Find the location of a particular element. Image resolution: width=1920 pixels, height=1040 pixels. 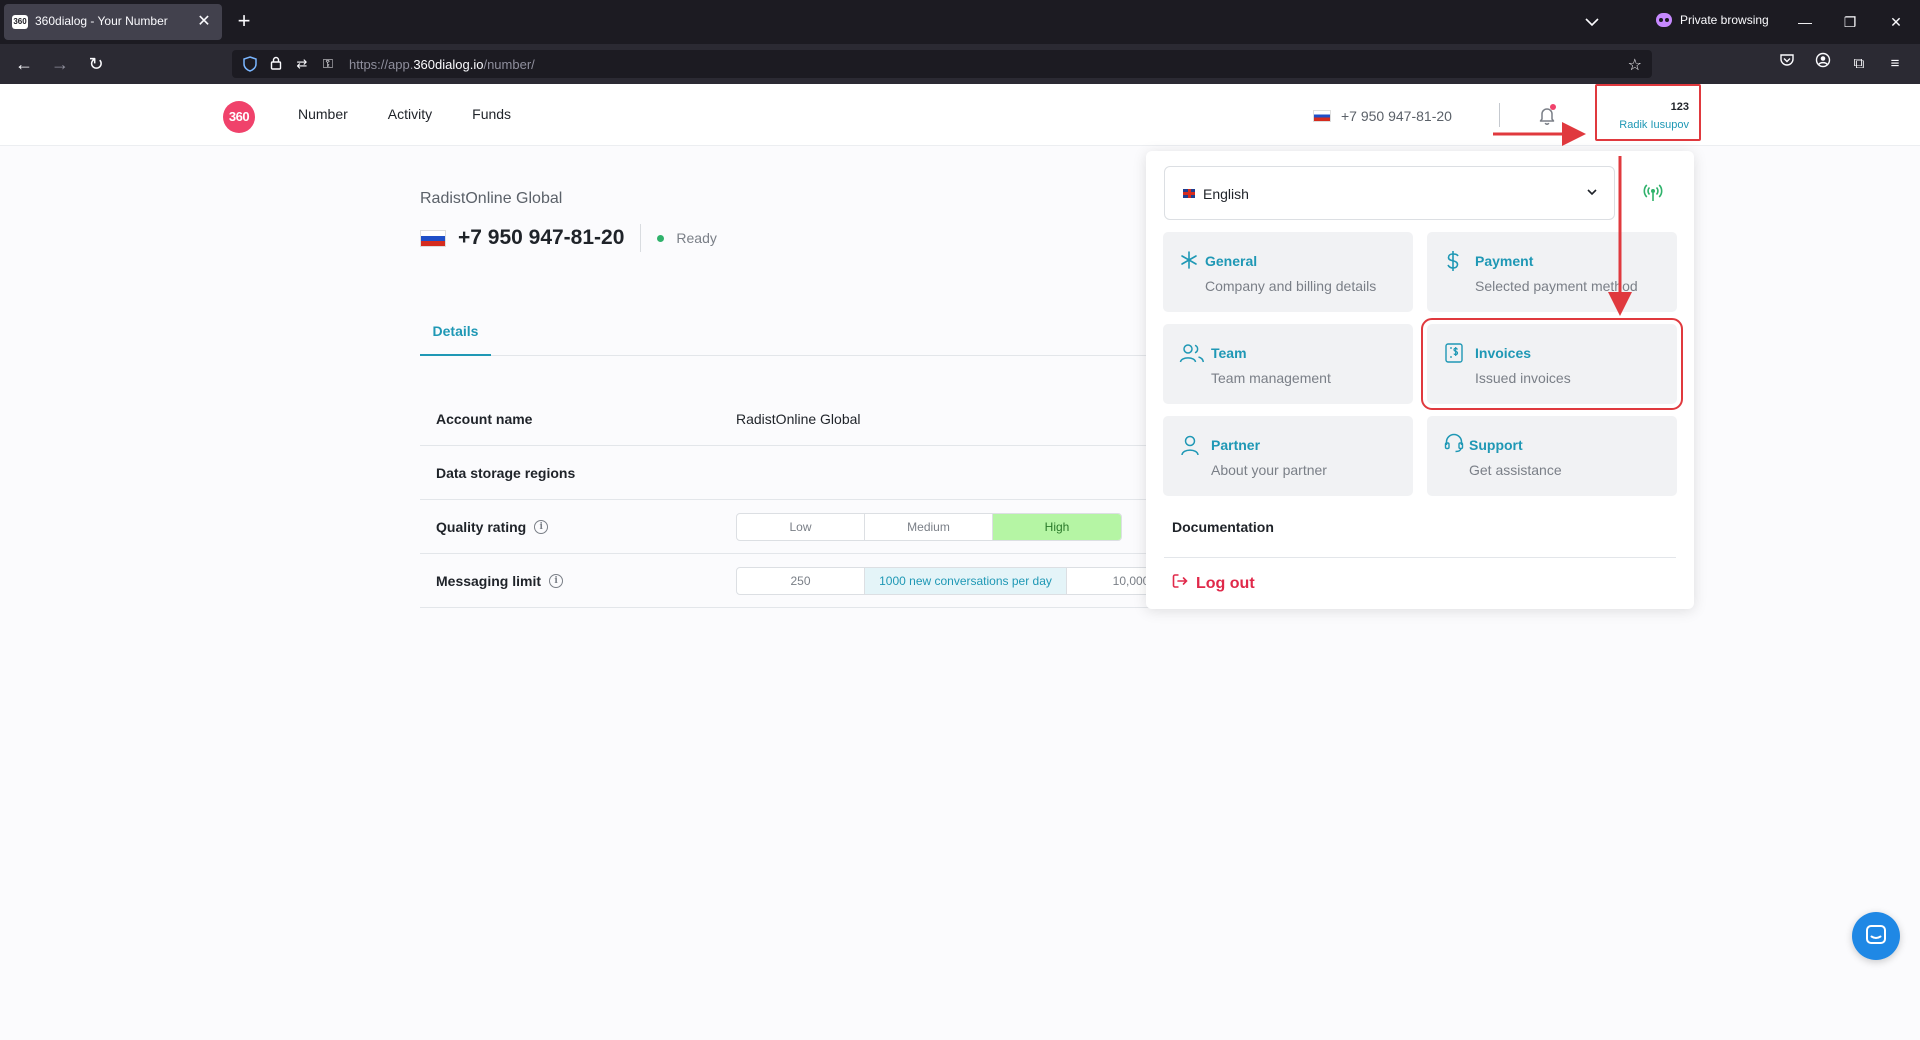

tab-details: Details is located at coordinates (455, 335).